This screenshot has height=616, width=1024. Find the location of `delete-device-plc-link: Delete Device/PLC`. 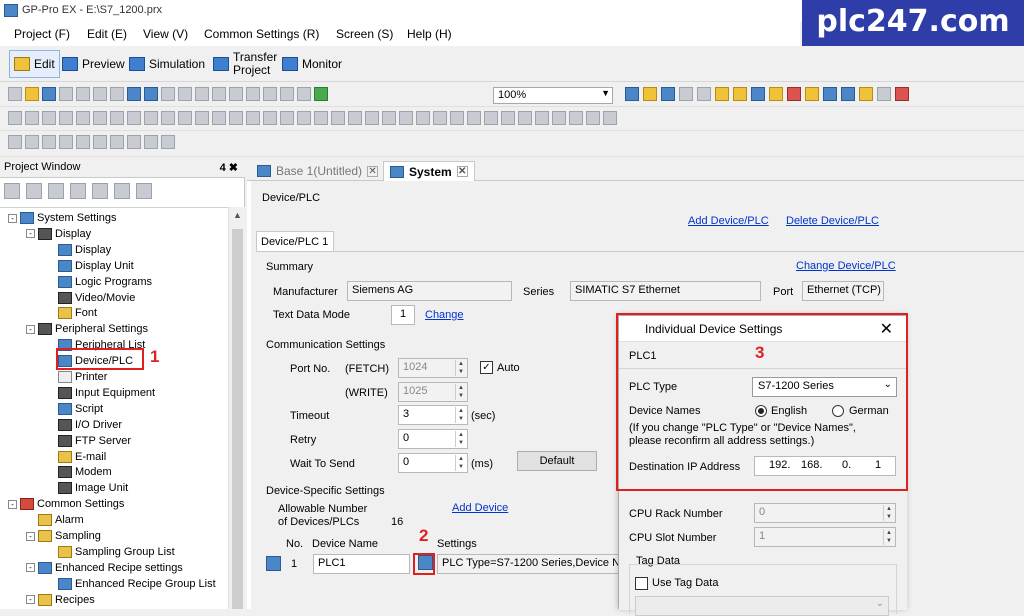

delete-device-plc-link: Delete Device/PLC is located at coordinates (832, 221).